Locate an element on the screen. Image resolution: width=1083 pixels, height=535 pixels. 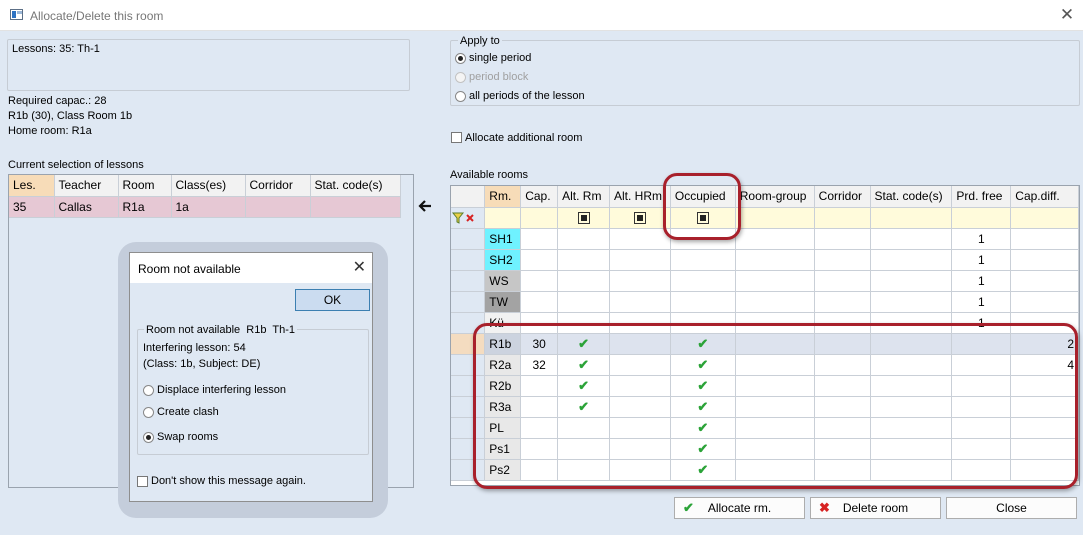
cell-rm: TW is located at coordinates (503, 302).